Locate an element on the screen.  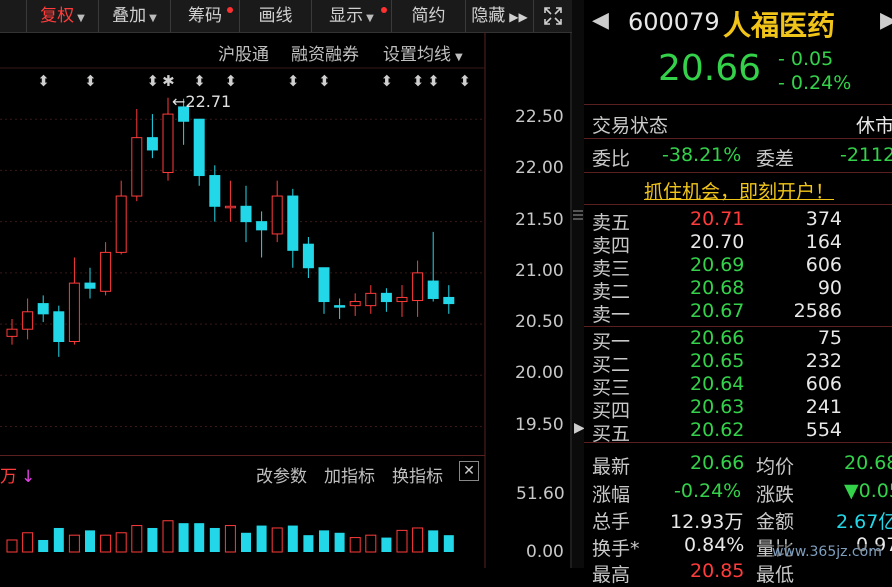
xianshi-button: 显示 ▼ is located at coordinates (352, 16).